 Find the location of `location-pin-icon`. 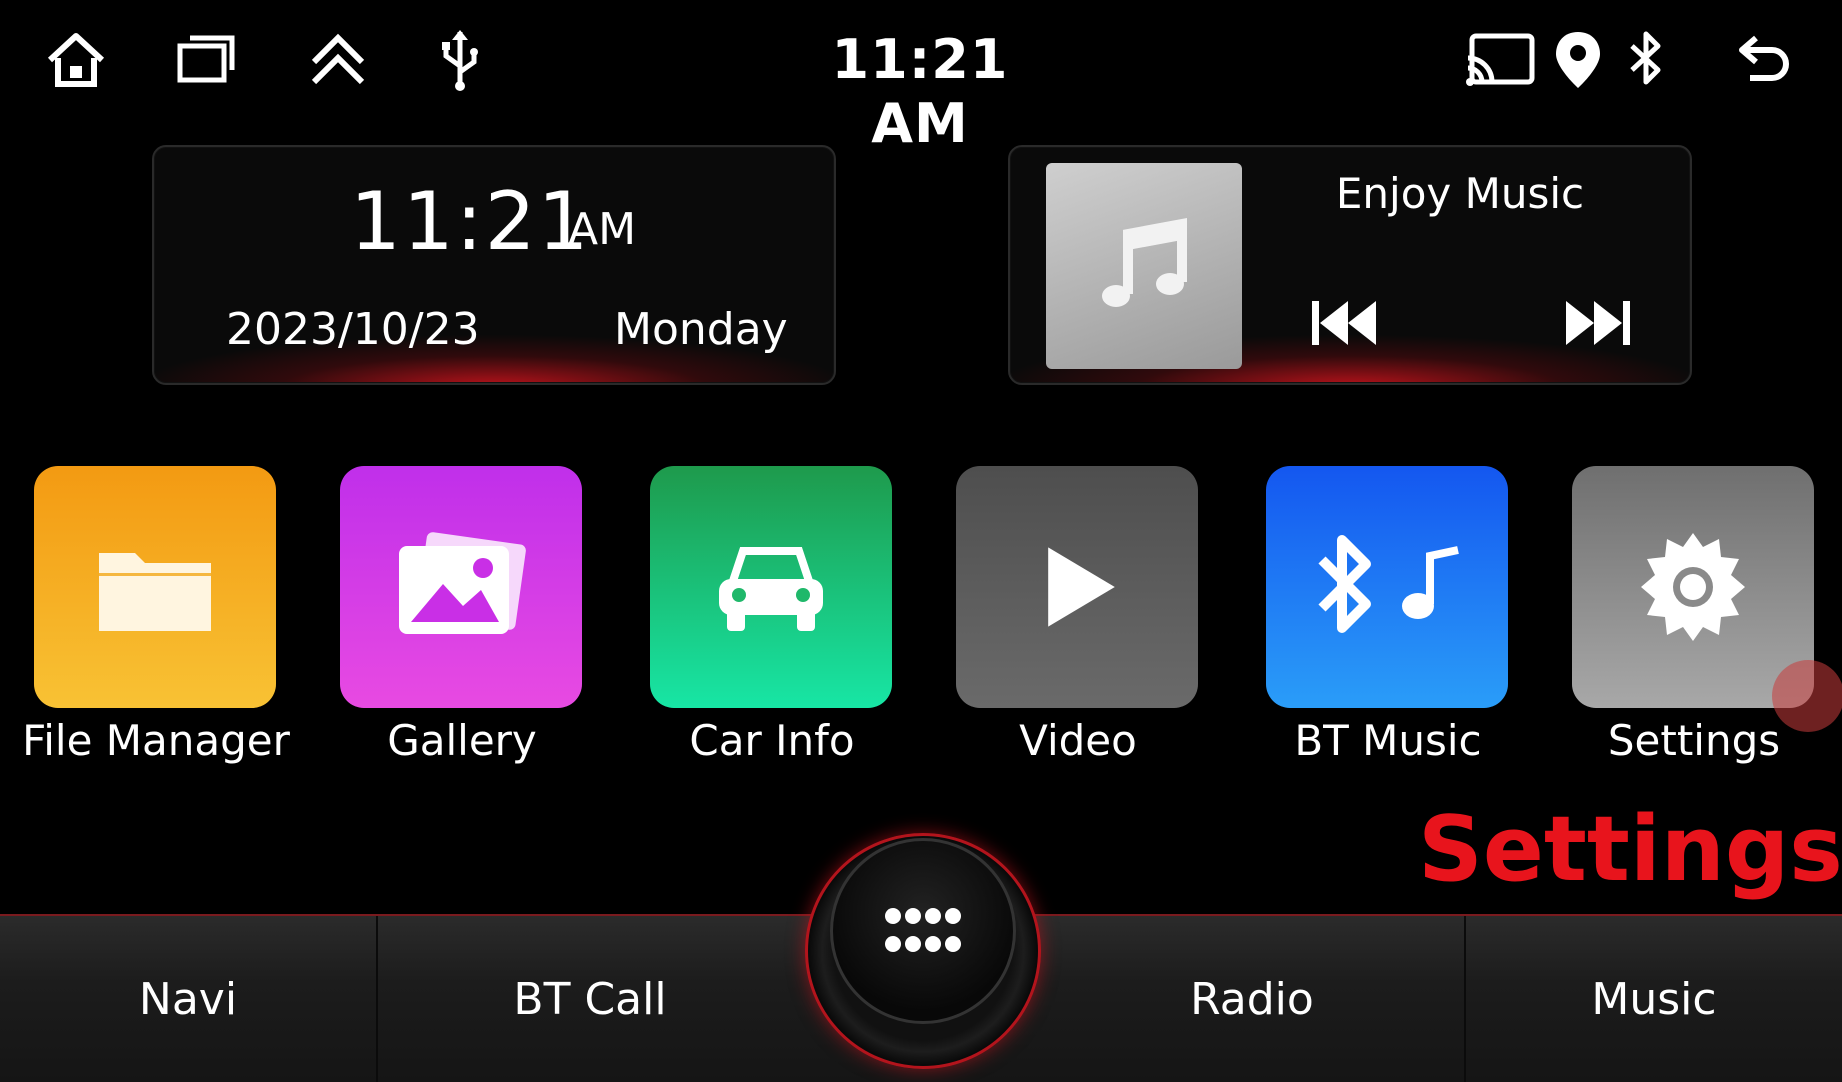

location-pin-icon is located at coordinates (1578, 60).